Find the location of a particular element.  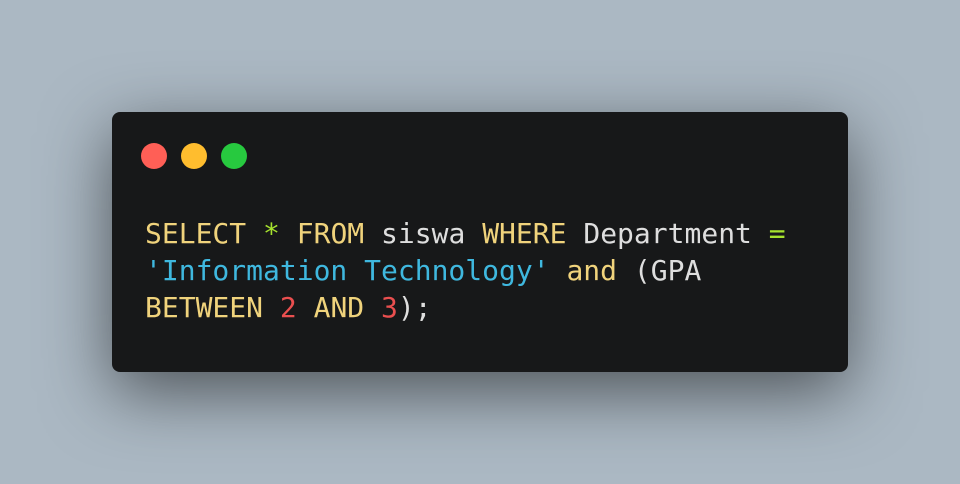

code-token: 3 is located at coordinates (389, 307).